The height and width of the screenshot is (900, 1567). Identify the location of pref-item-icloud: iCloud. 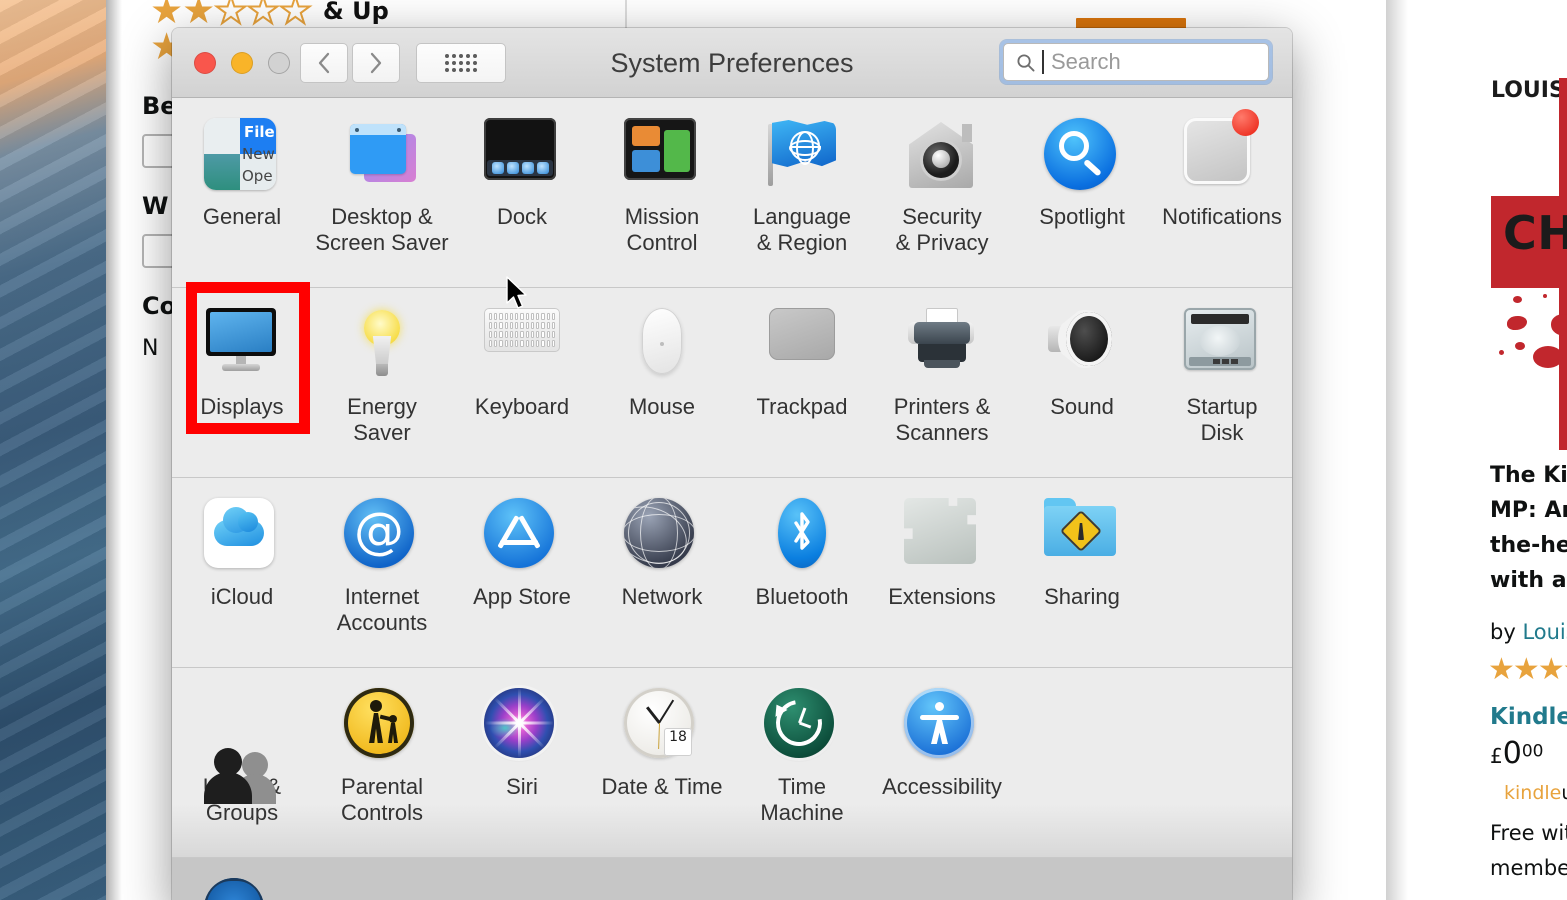
(242, 572).